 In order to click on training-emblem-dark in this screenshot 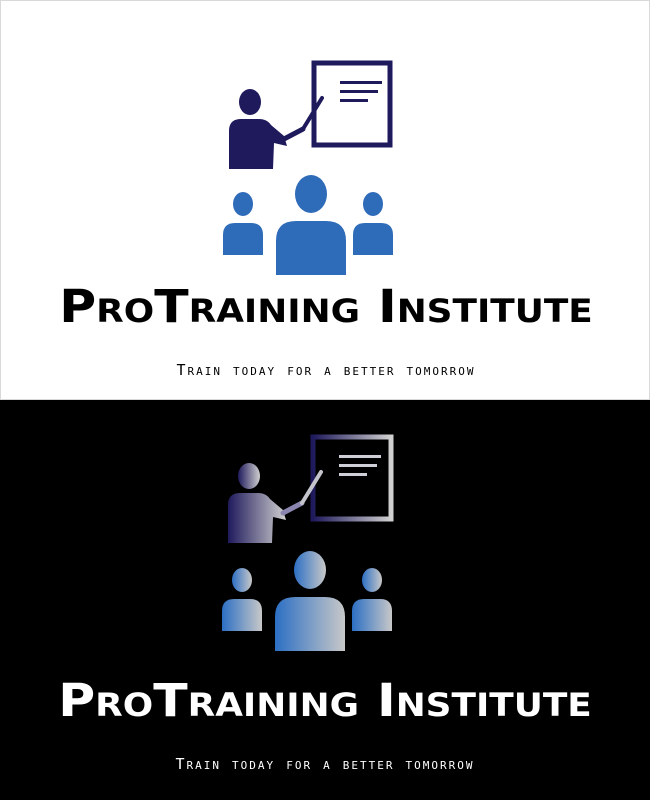, I will do `click(308, 542)`.